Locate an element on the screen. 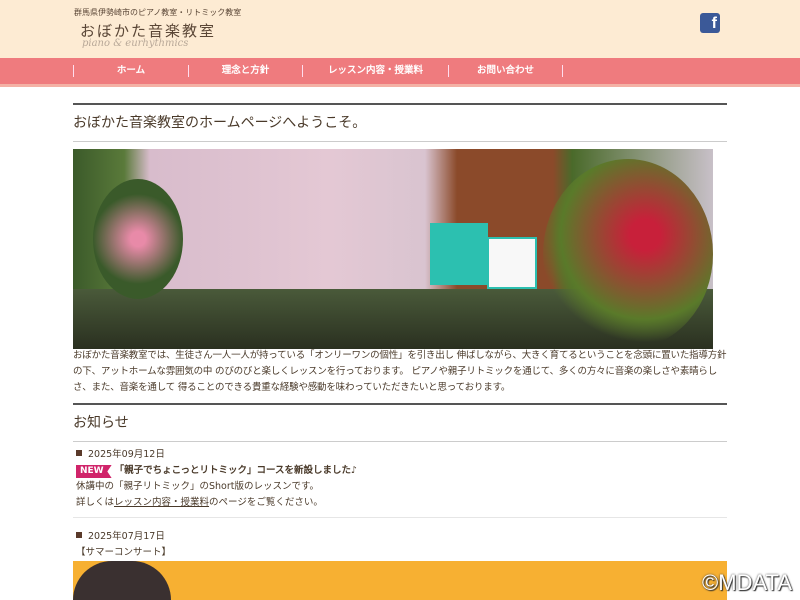  news-text: のページをご覧ください。 is located at coordinates (266, 502).